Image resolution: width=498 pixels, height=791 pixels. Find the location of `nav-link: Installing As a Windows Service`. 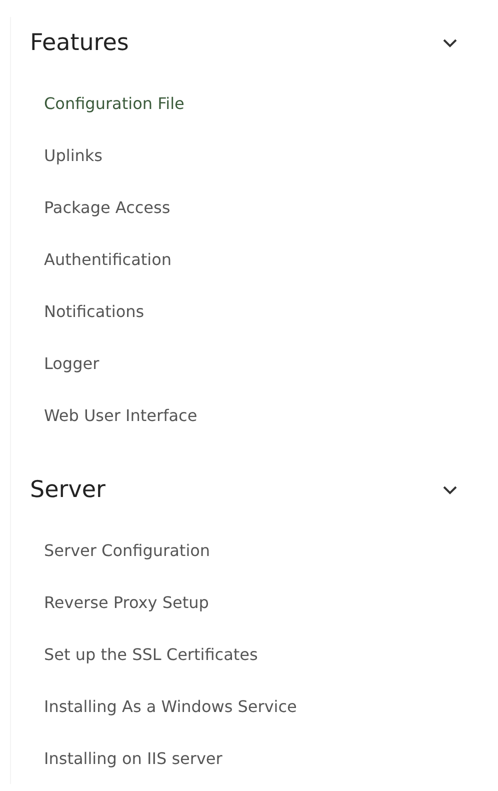

nav-link: Installing As a Windows Service is located at coordinates (163, 706).